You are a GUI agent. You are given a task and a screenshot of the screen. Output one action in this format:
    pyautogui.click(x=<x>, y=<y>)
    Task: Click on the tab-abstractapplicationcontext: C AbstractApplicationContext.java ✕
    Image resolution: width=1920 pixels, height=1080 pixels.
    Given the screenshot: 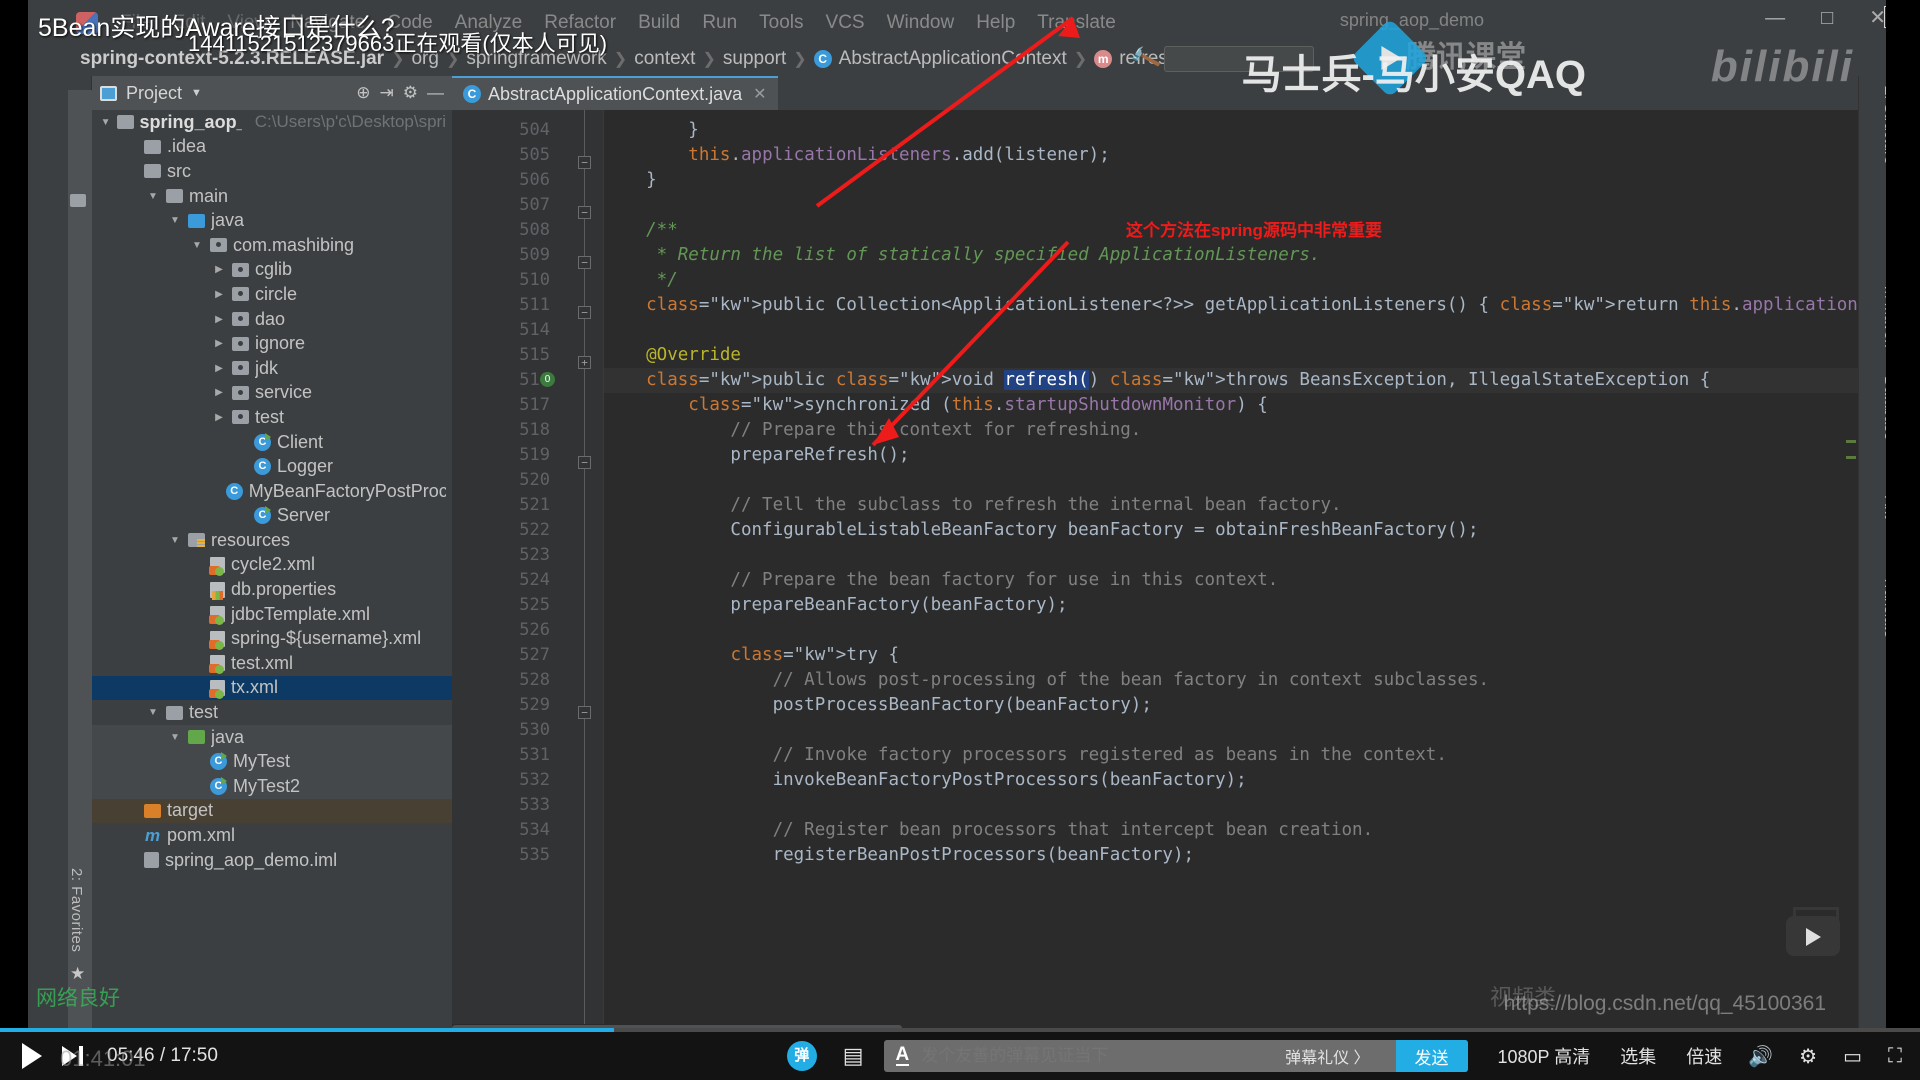 What is the action you would take?
    pyautogui.click(x=615, y=93)
    